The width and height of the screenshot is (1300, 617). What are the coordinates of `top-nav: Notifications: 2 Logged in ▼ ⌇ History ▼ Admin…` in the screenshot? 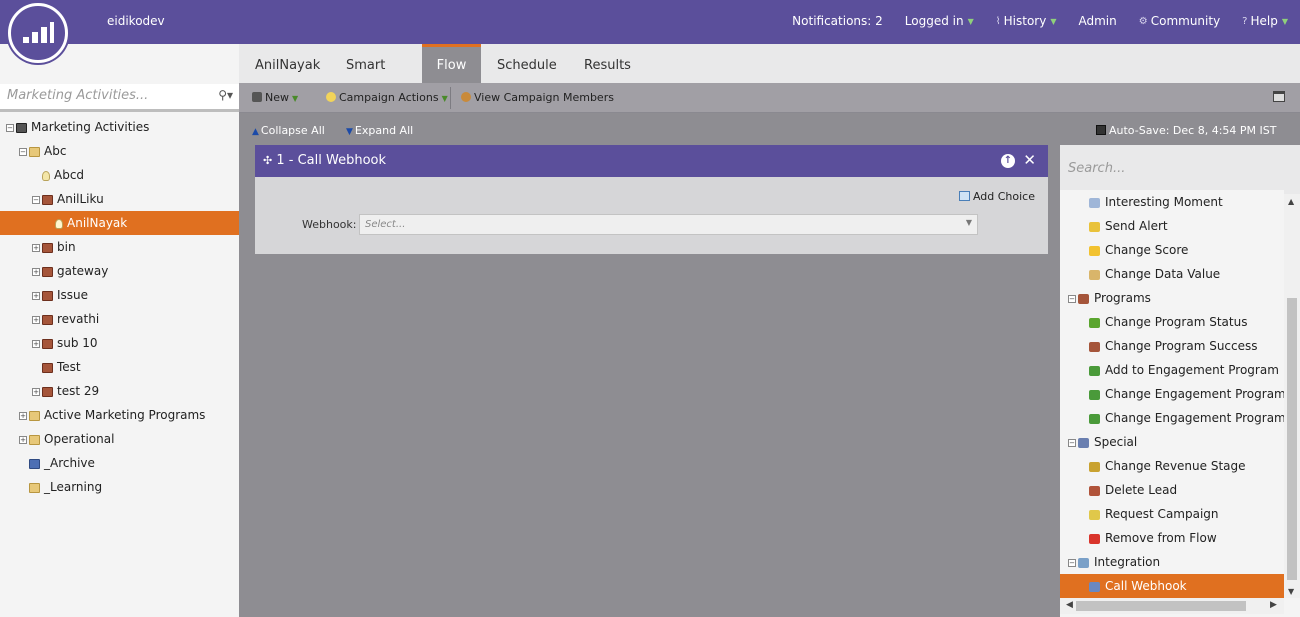 It's located at (1029, 21).